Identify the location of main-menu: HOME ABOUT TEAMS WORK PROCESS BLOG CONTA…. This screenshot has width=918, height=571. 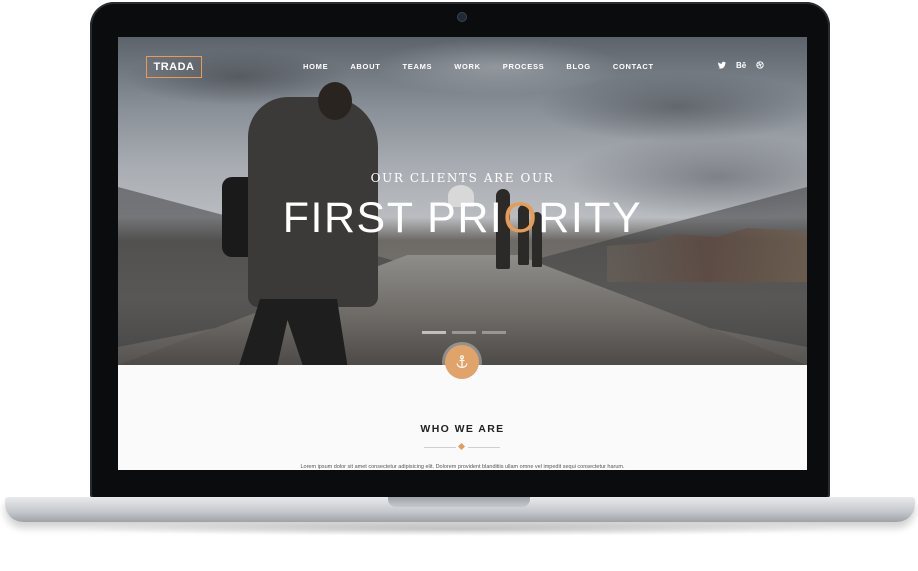
(478, 66).